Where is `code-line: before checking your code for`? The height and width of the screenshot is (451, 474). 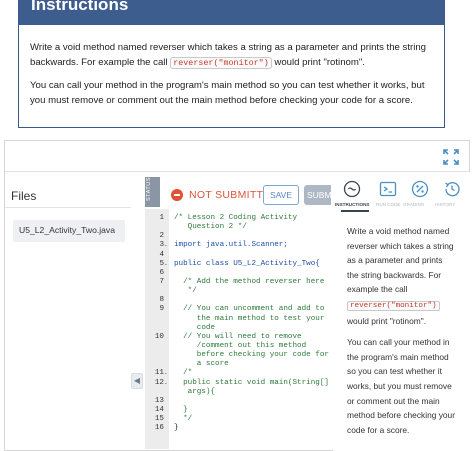 code-line: before checking your code for is located at coordinates (238, 355).